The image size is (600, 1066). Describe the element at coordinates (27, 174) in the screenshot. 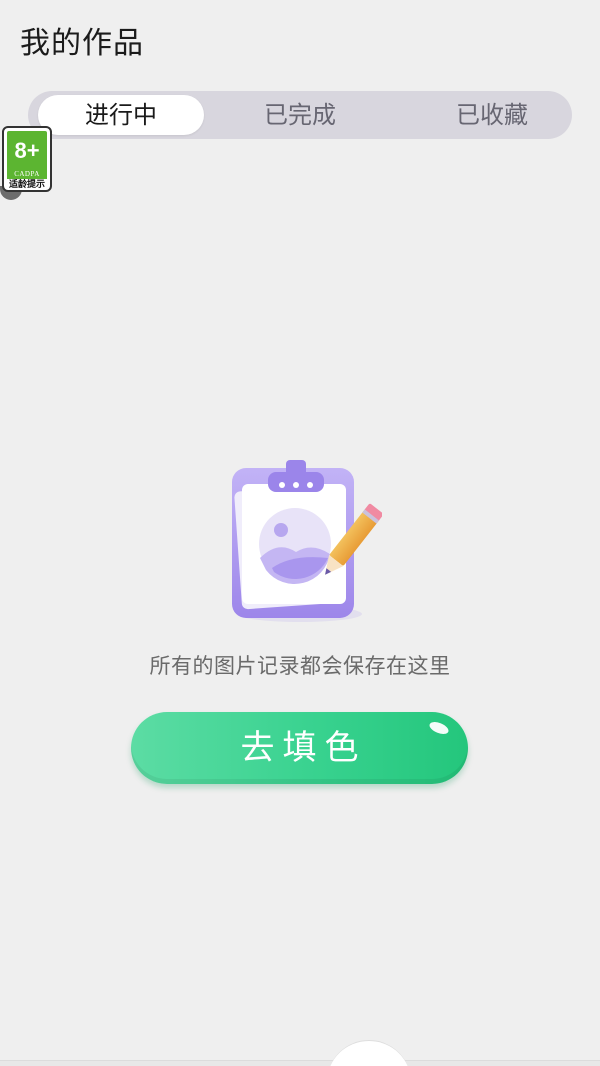

I see `age-rating-org: CADPA` at that location.